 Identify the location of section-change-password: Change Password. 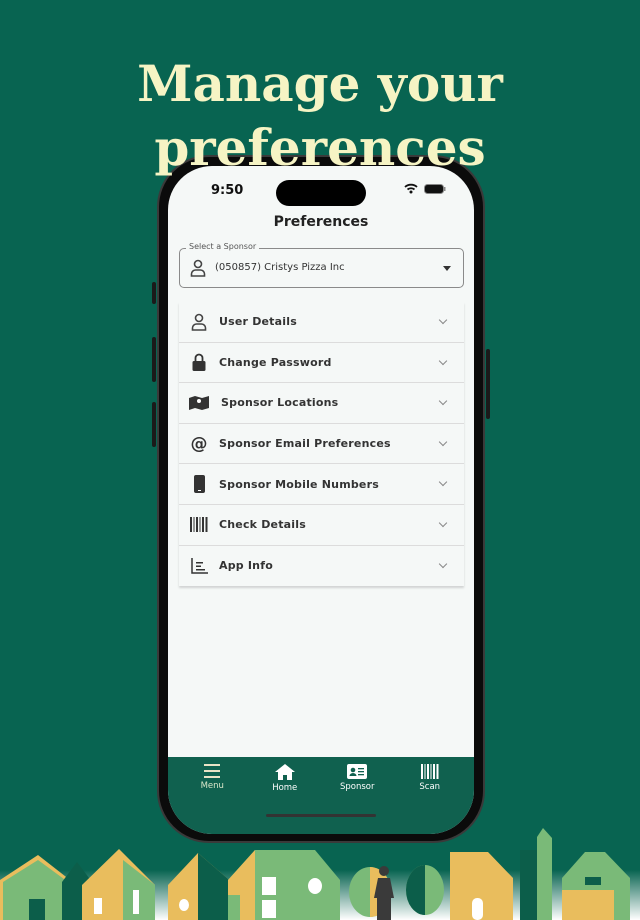
(321, 363).